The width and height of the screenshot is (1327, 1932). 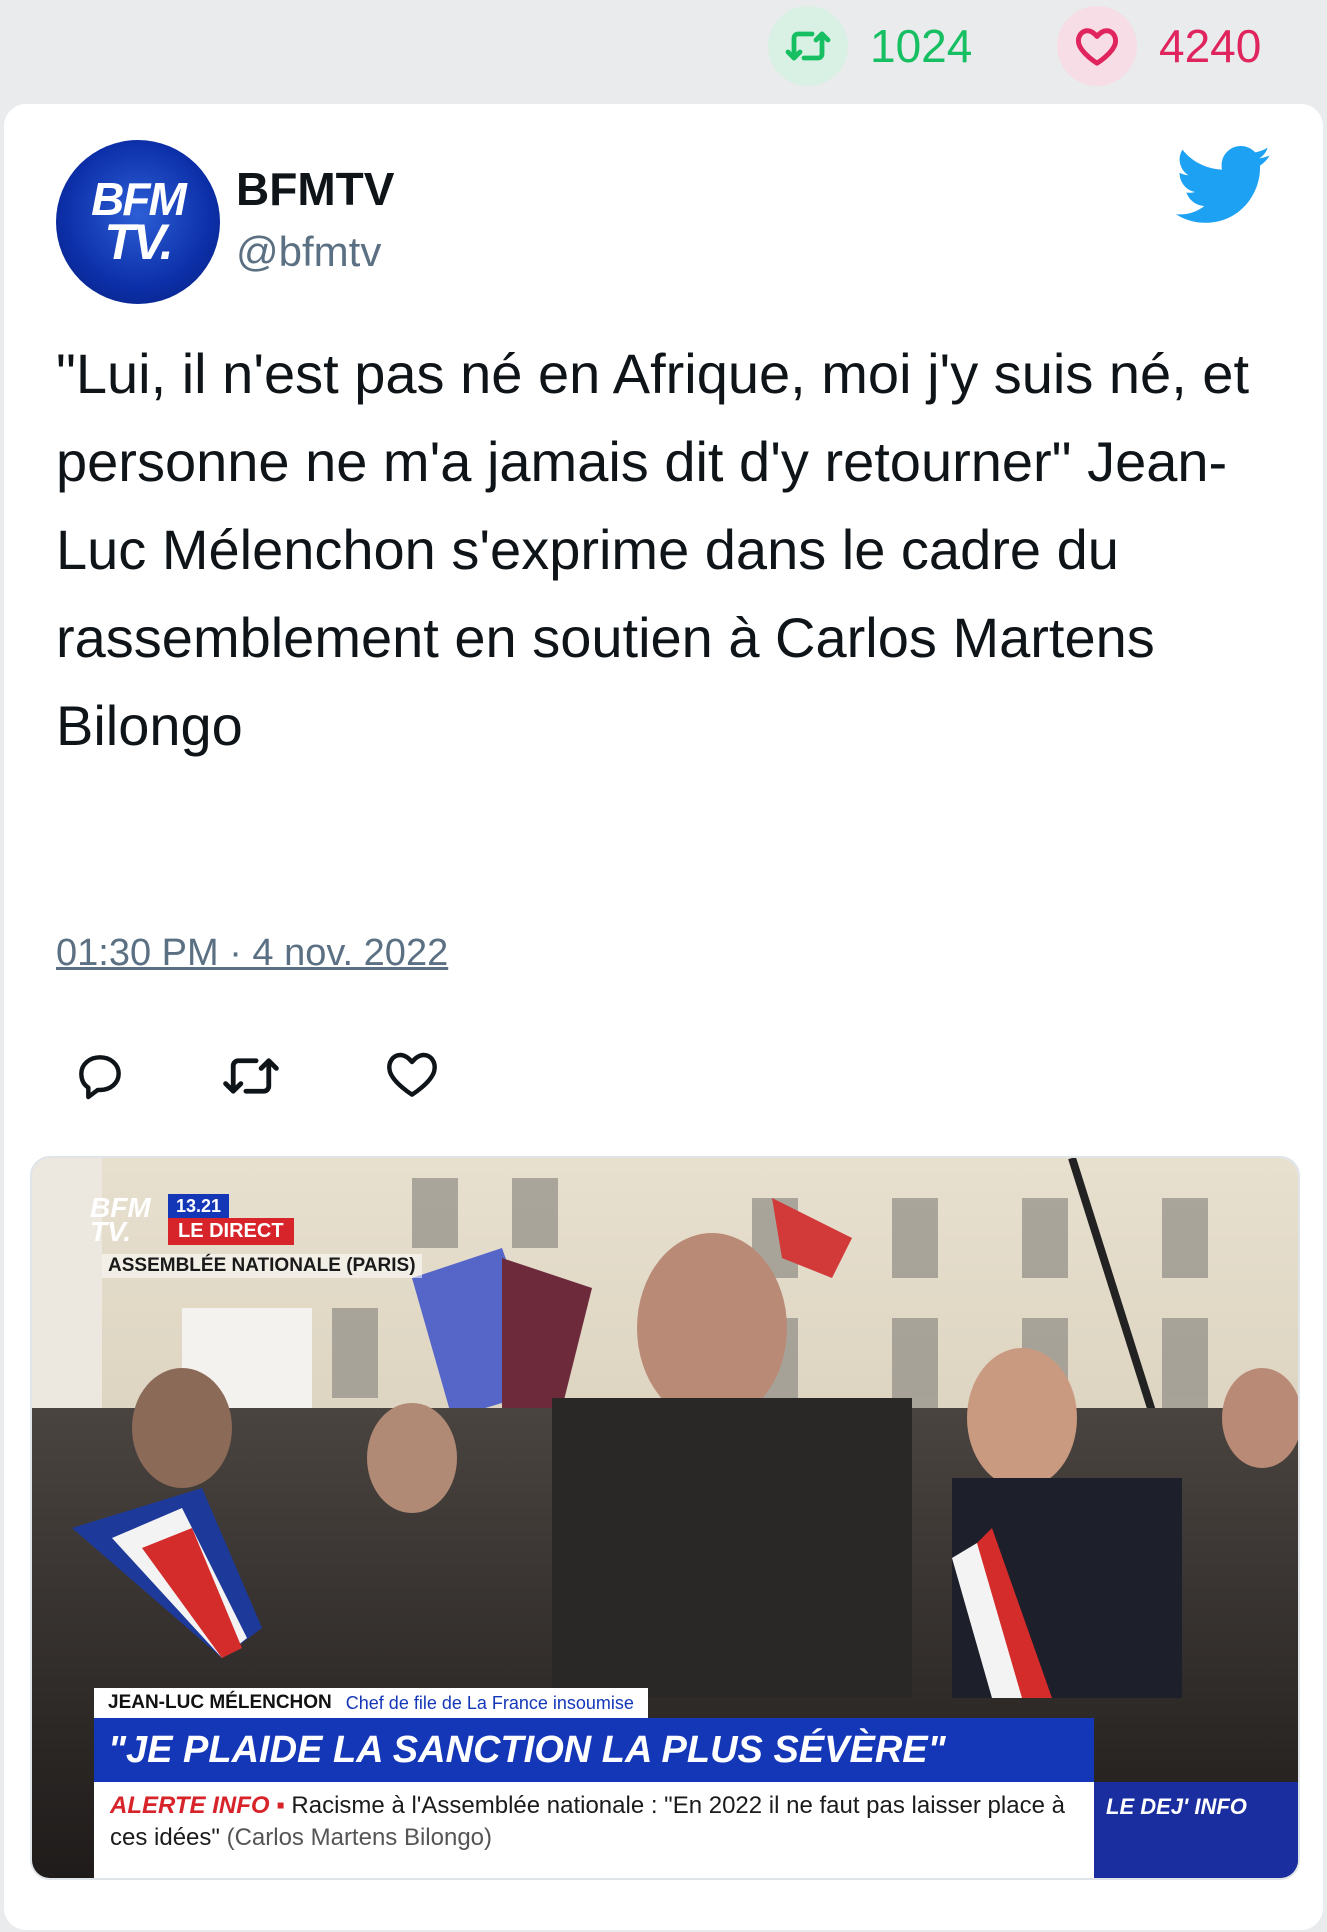 I want to click on retweet-action-icon, so click(x=248, y=1076).